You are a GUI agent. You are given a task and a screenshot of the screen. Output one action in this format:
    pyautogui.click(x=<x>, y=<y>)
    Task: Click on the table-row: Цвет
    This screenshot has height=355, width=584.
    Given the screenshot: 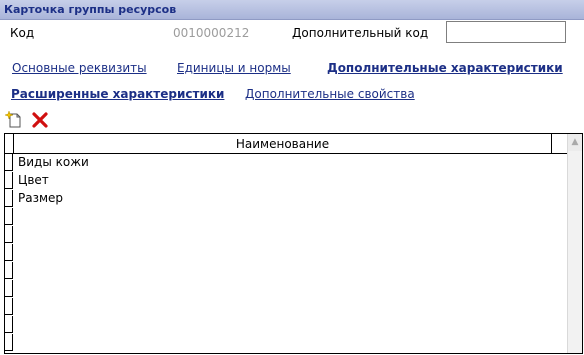 What is the action you would take?
    pyautogui.click(x=33, y=180)
    